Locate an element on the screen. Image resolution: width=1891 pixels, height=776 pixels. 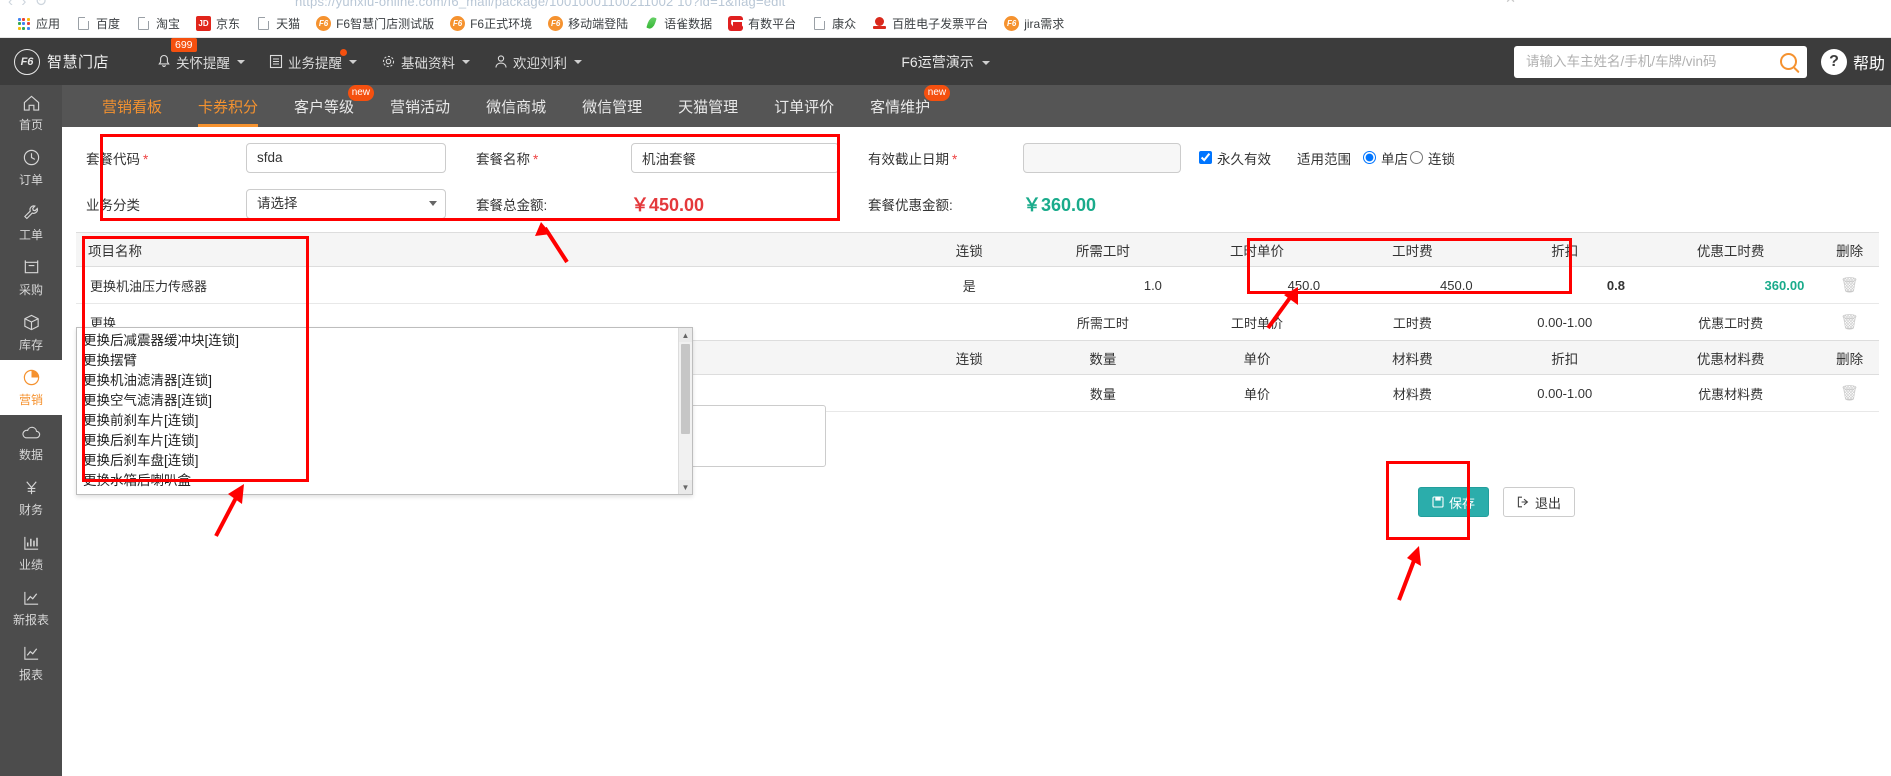
brand: F6 智慧门店 is located at coordinates (81, 61).